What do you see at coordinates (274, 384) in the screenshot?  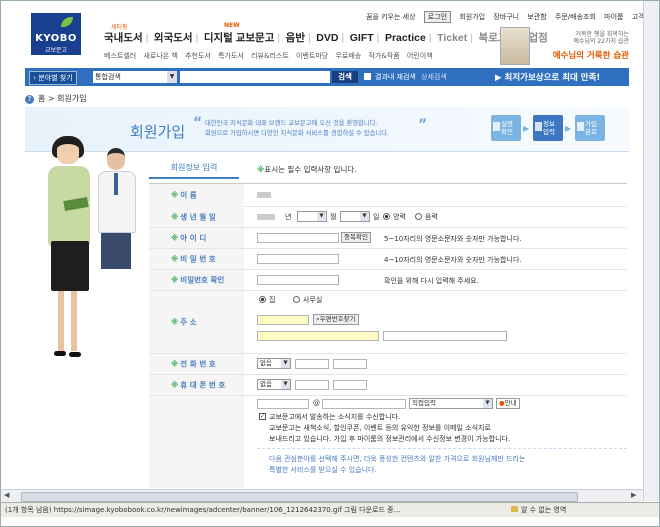 I see `mobile-prefix-select: 없음 ▼` at bounding box center [274, 384].